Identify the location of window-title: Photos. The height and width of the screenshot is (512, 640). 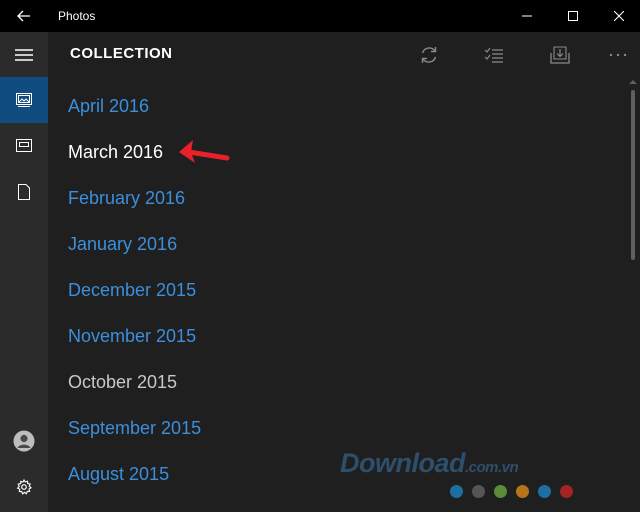
(77, 16).